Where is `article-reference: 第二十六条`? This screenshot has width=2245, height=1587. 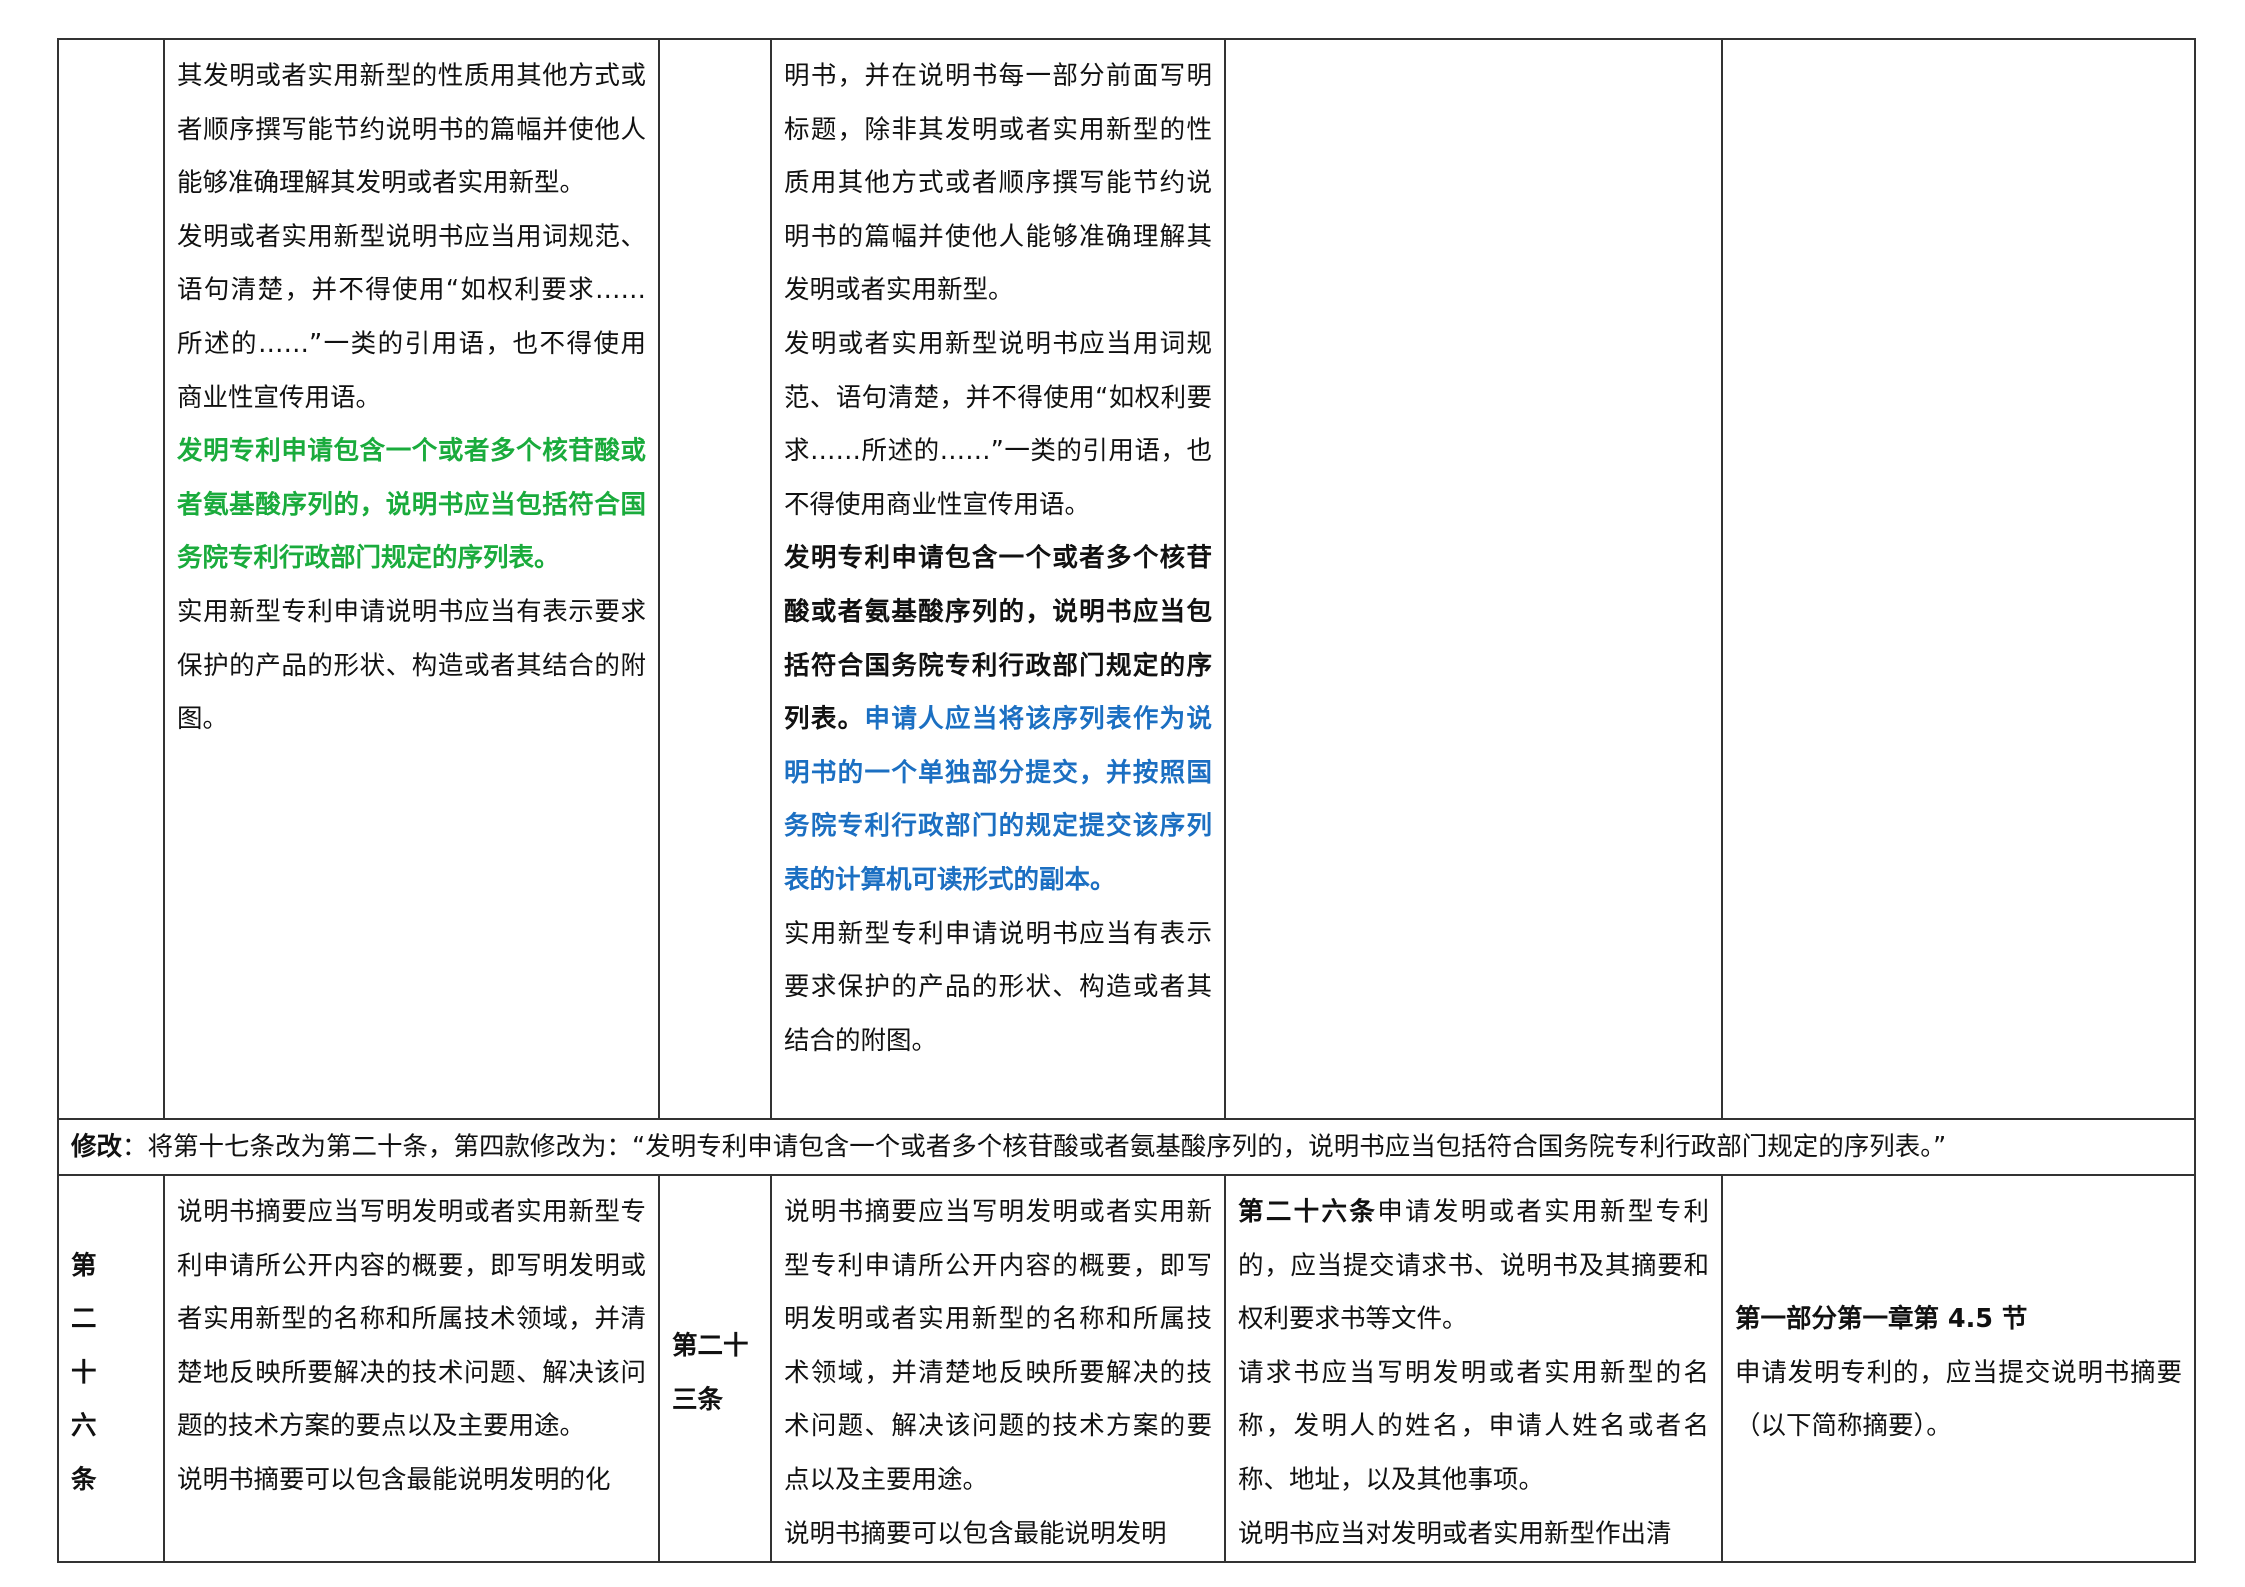 article-reference: 第二十六条 is located at coordinates (1308, 1212).